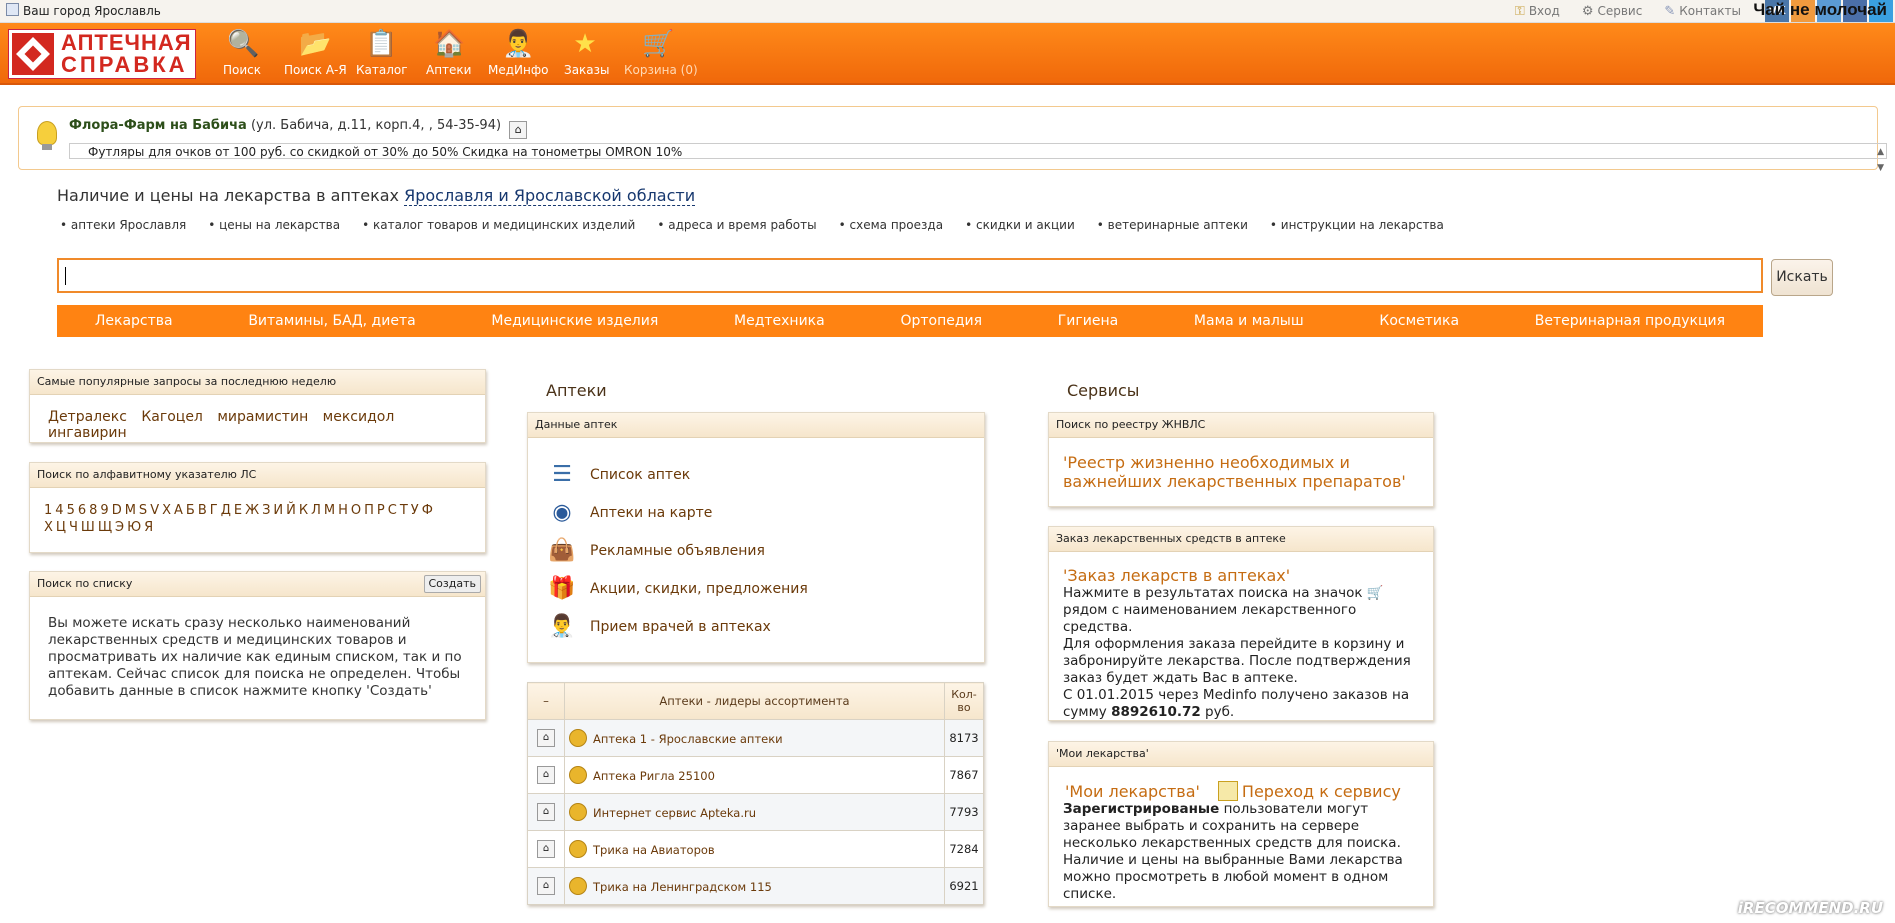 The height and width of the screenshot is (923, 1895). I want to click on alphabet-letter-link: Г, so click(214, 510).